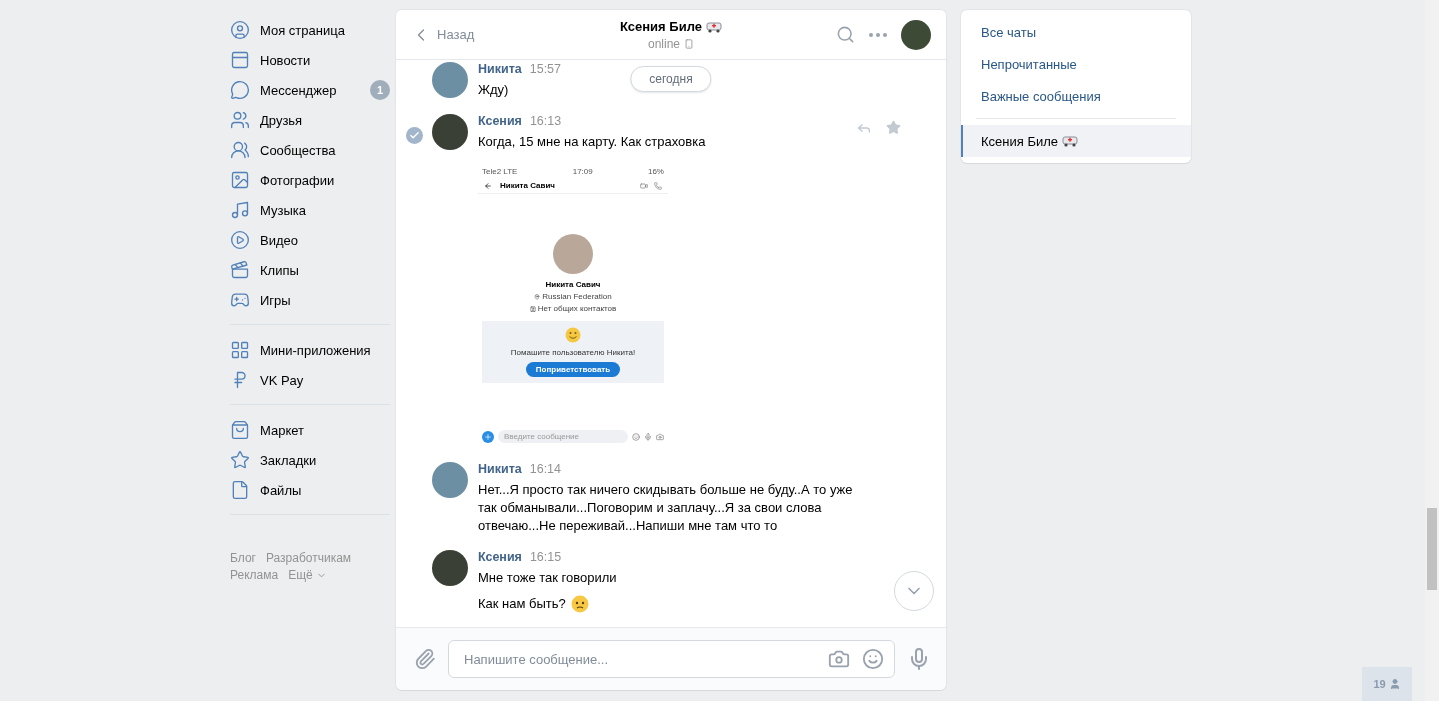  I want to click on shopping-bag-icon, so click(240, 430).